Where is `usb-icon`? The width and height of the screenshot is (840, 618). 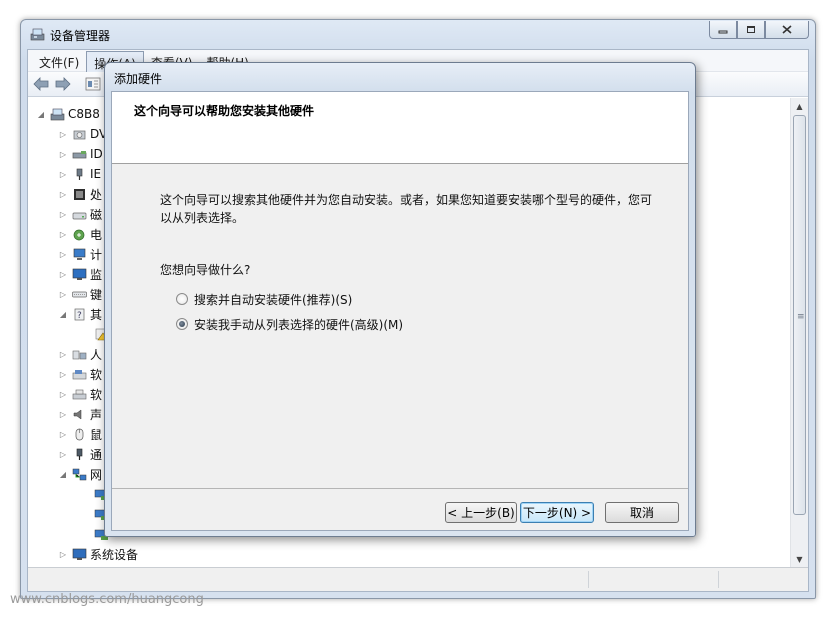 usb-icon is located at coordinates (79, 454).